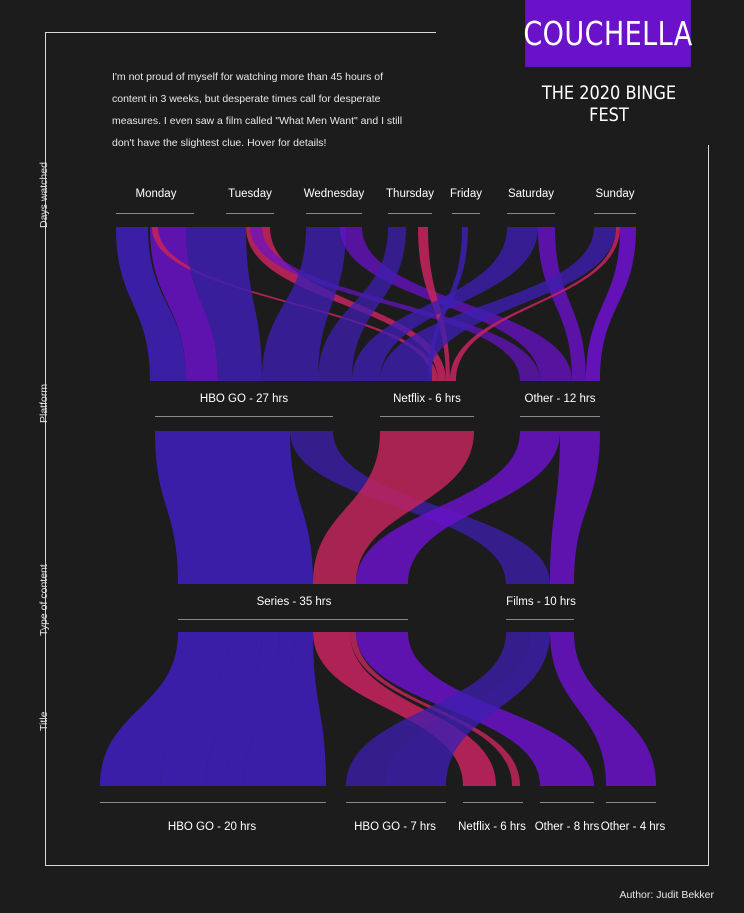 Image resolution: width=744 pixels, height=913 pixels. I want to click on author-credit: Author: Judit Bekker, so click(666, 895).